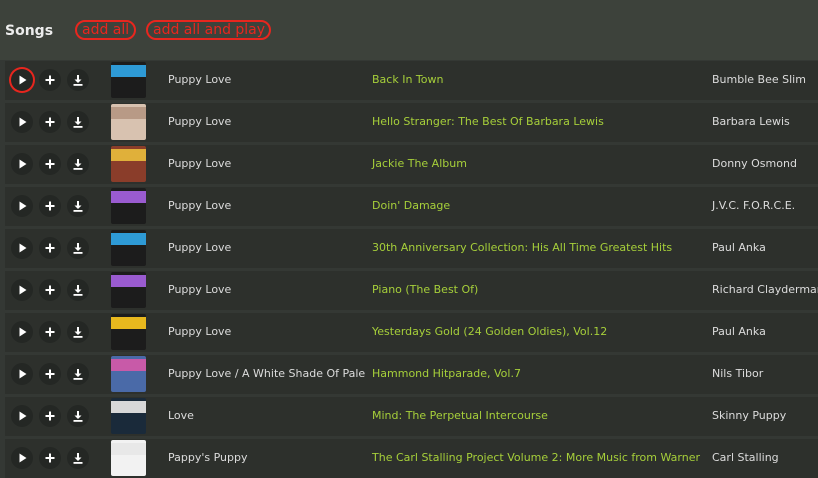 The width and height of the screenshot is (818, 478). What do you see at coordinates (749, 415) in the screenshot?
I see `artist-name: Skinny Puppy` at bounding box center [749, 415].